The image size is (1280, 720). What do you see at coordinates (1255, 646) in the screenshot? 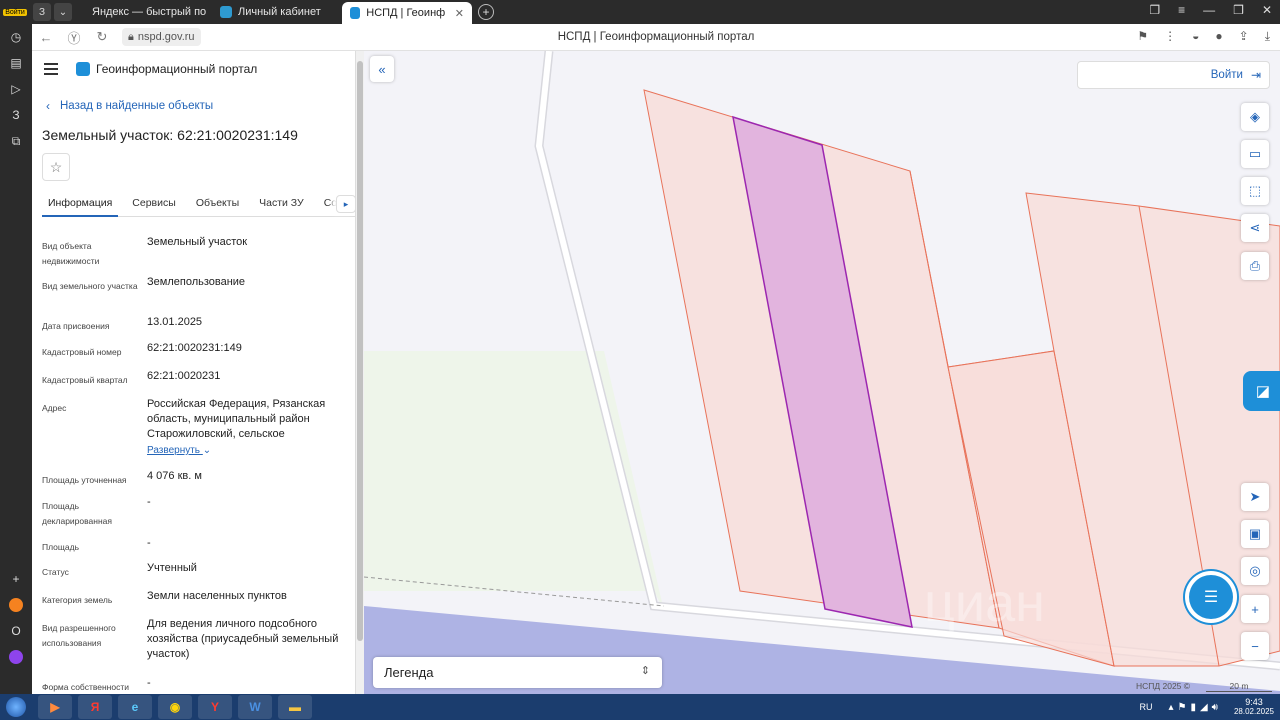
I see `zoom-out-icon: −` at bounding box center [1255, 646].